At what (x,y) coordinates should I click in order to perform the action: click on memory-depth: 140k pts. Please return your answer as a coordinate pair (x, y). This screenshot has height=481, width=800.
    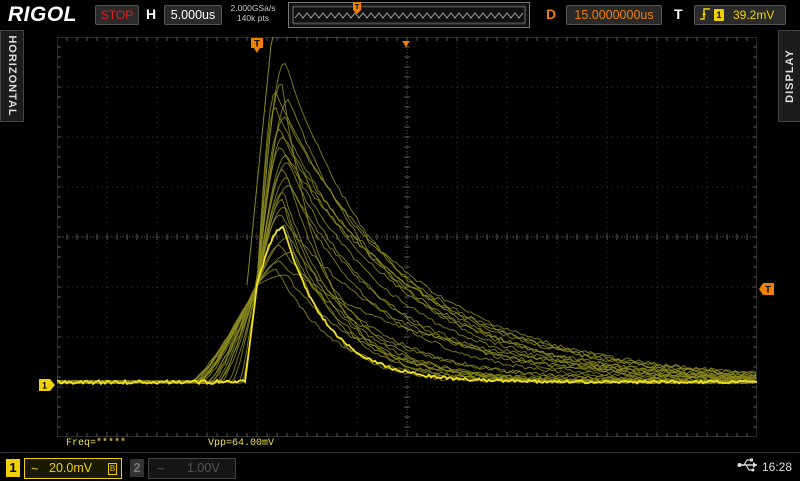
    Looking at the image, I should click on (253, 18).